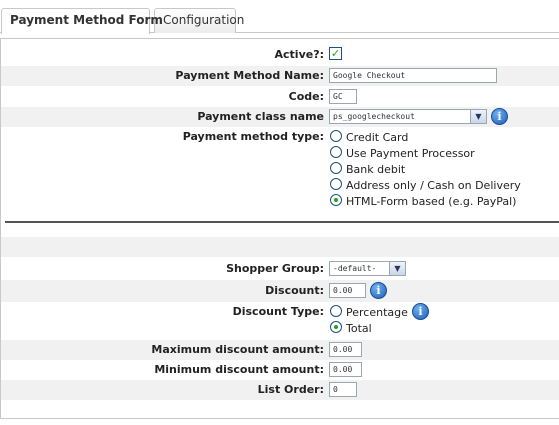 This screenshot has height=425, width=559. I want to click on discount-label: Discount:, so click(294, 290).